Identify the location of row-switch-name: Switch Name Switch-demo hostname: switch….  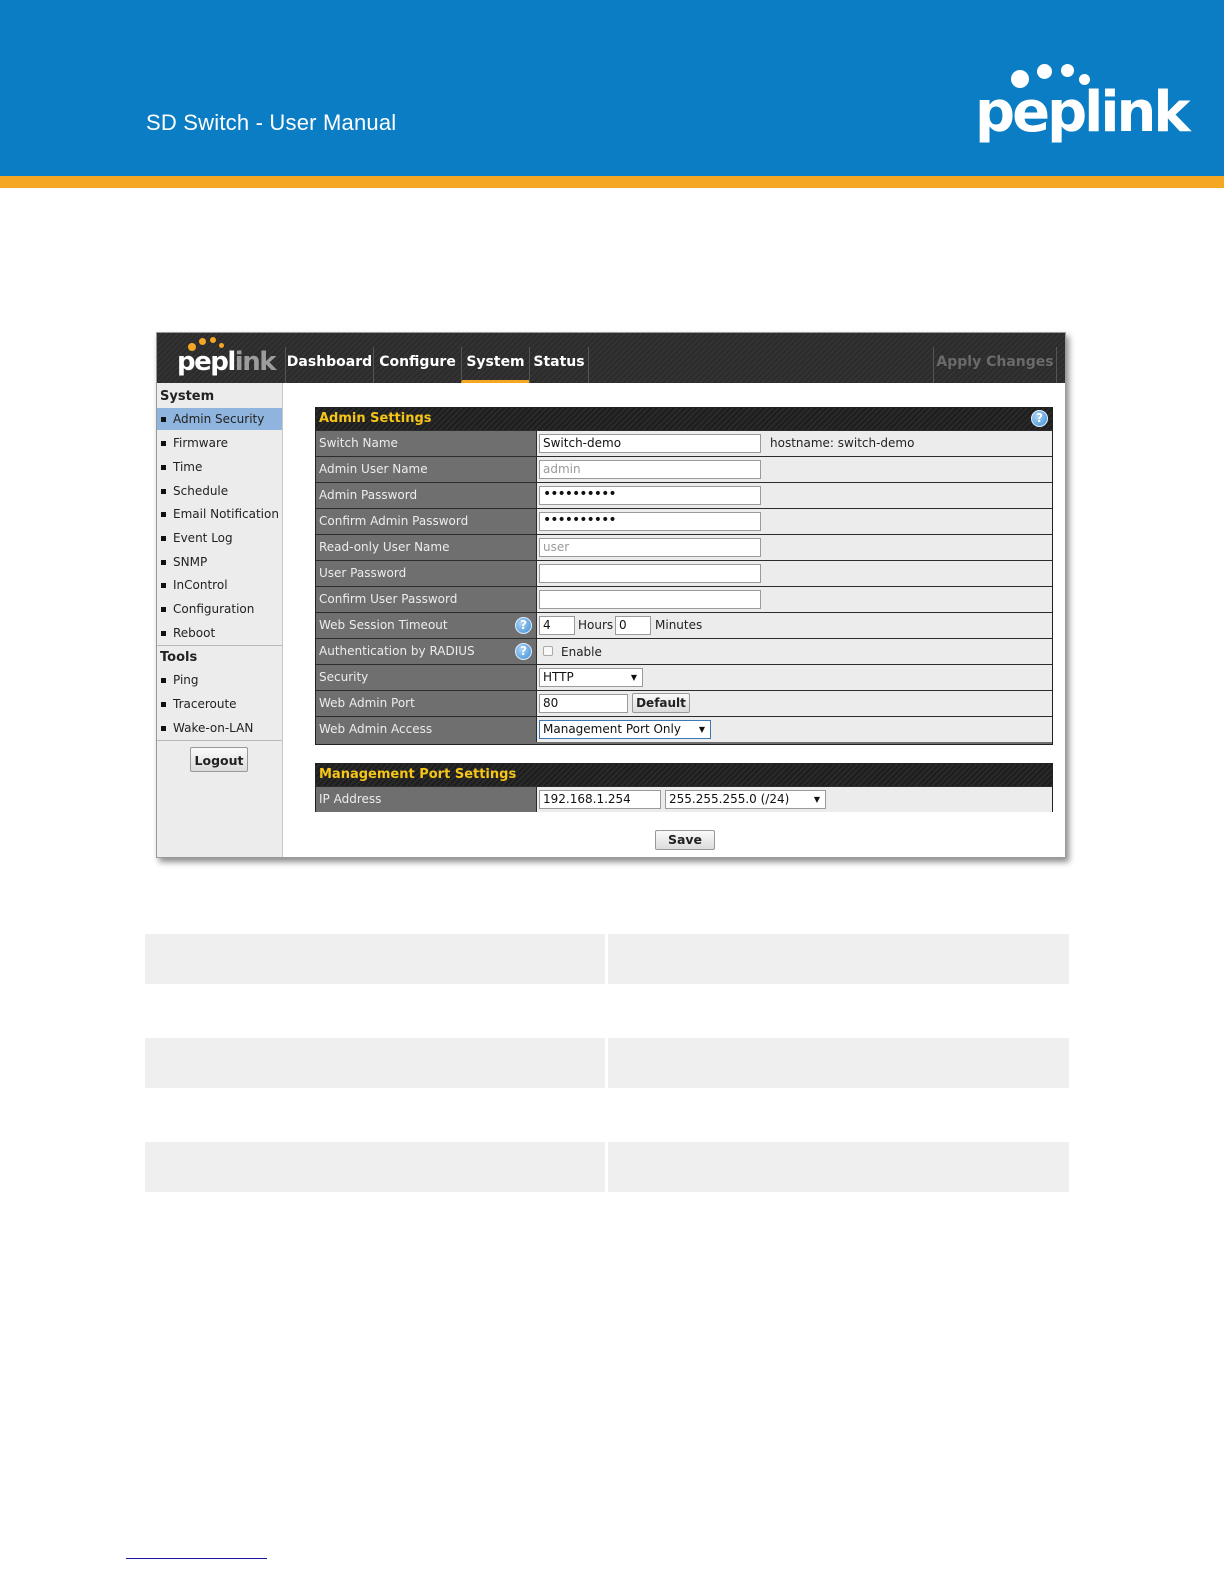
(684, 443).